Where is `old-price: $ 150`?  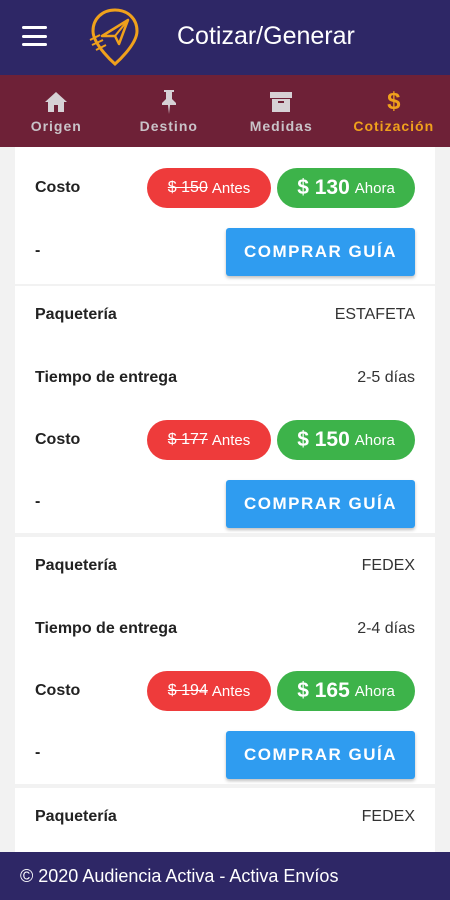 old-price: $ 150 is located at coordinates (187, 187).